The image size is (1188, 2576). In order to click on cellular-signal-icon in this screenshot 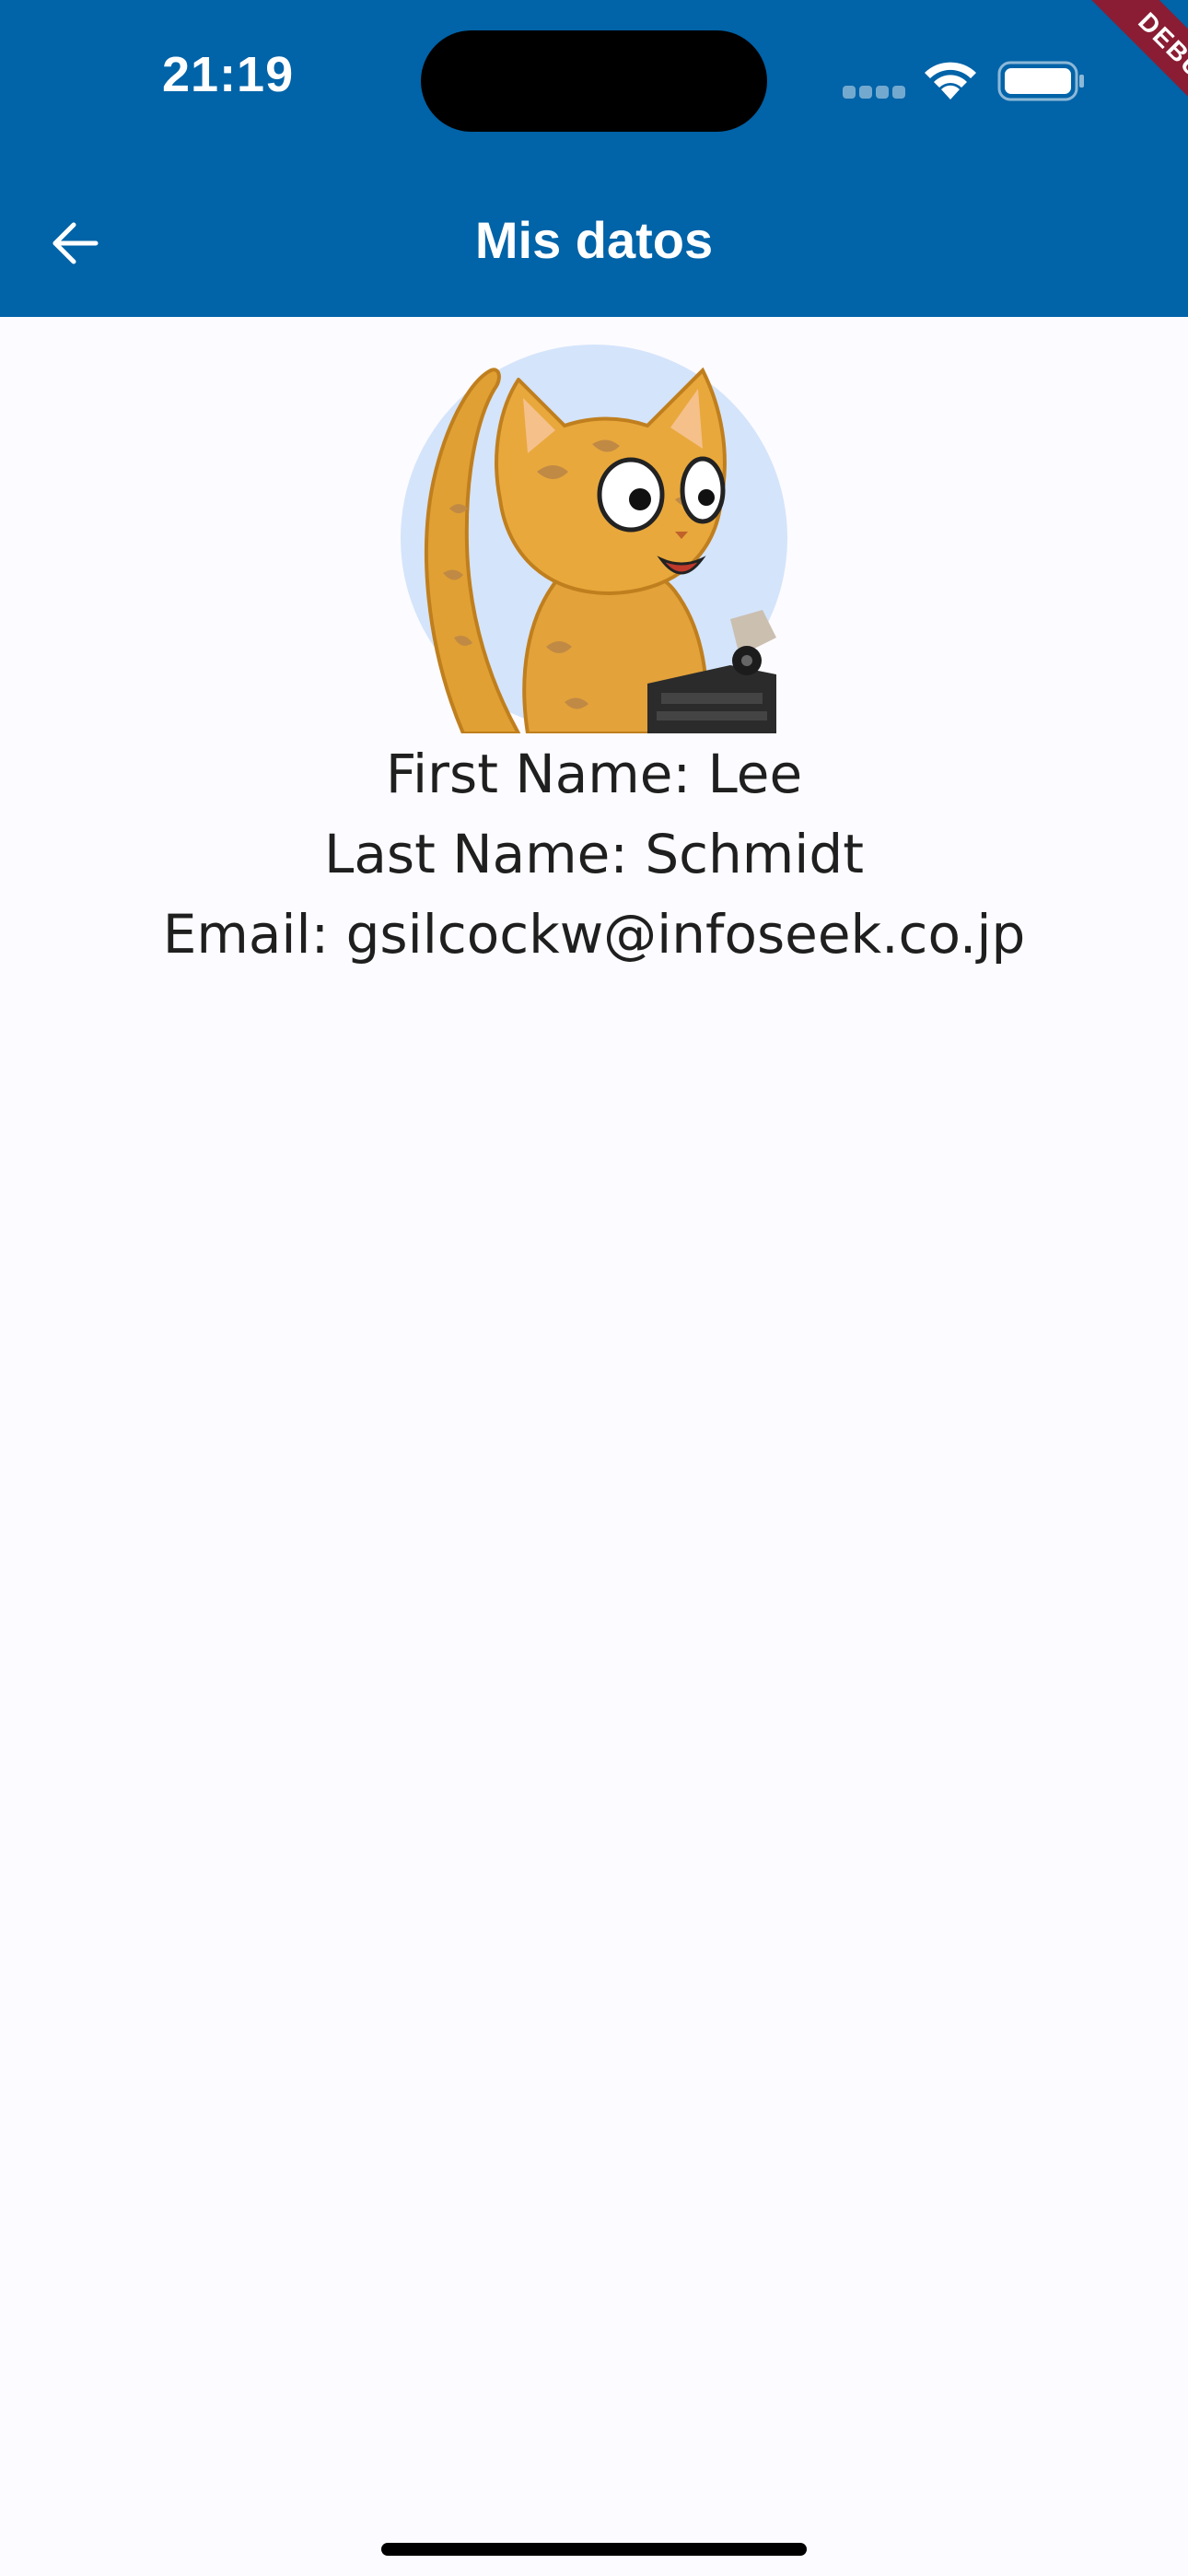, I will do `click(874, 92)`.